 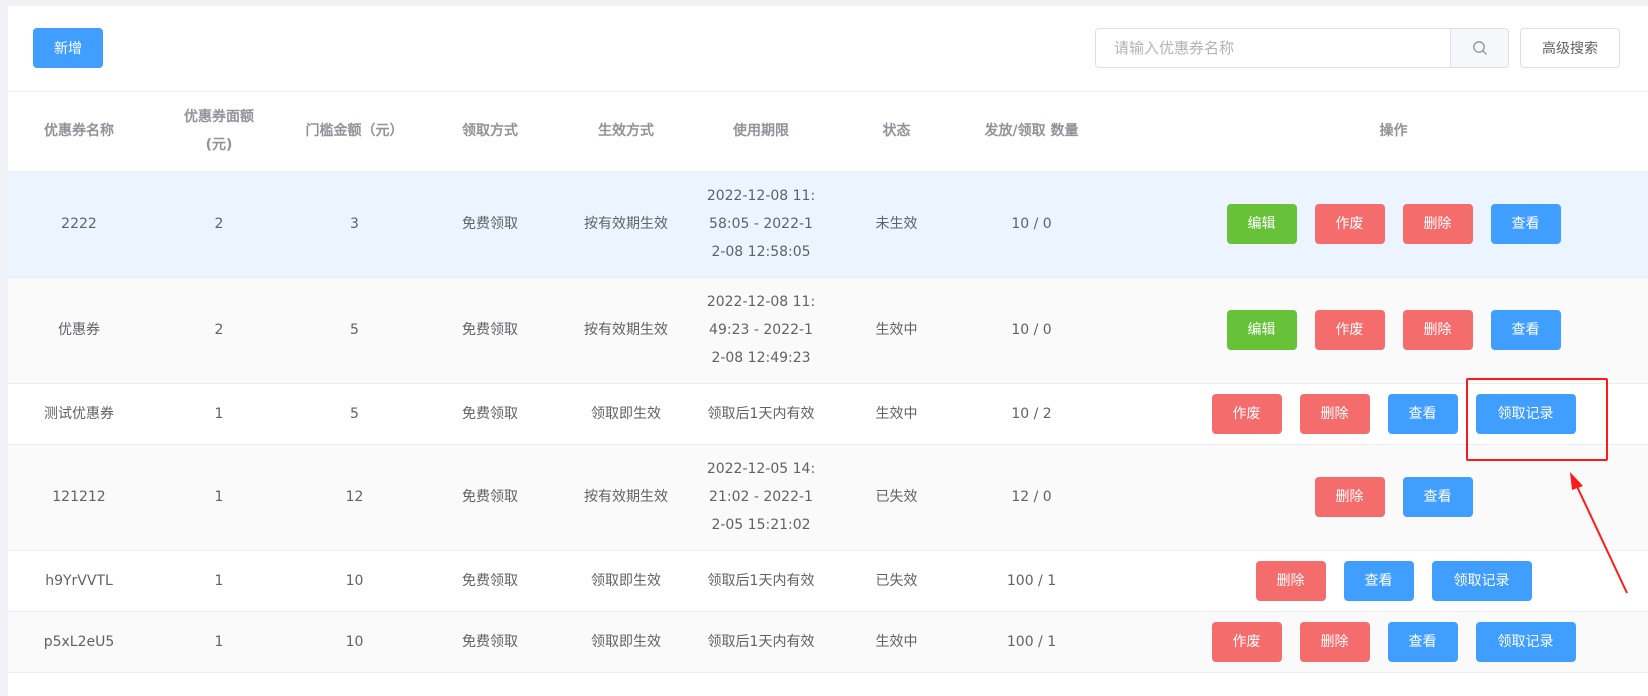 What do you see at coordinates (79, 224) in the screenshot?
I see `coupon-name-cell: 2222` at bounding box center [79, 224].